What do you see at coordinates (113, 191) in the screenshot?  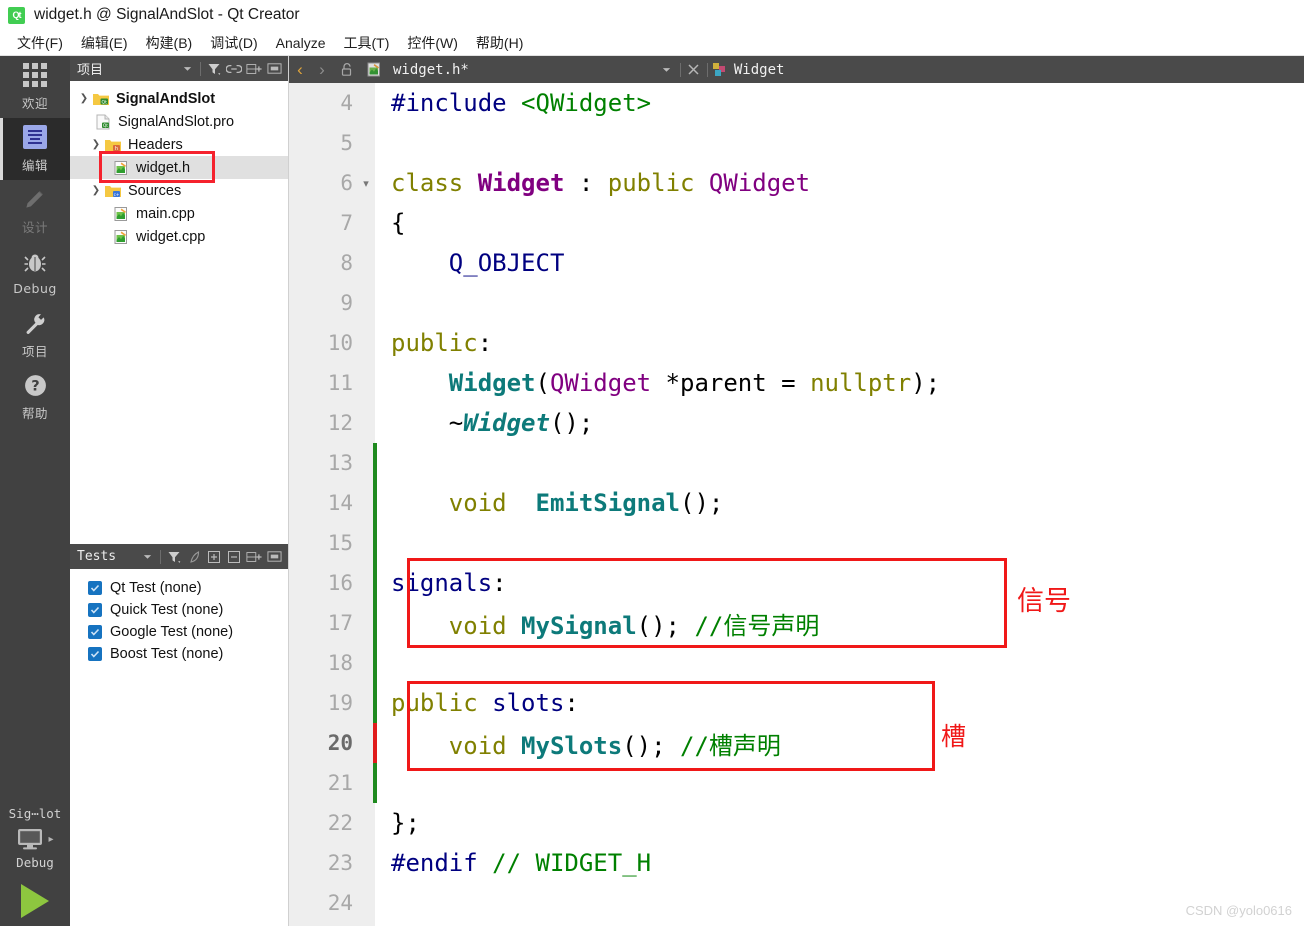 I see `folder-cpp-icon: c+` at bounding box center [113, 191].